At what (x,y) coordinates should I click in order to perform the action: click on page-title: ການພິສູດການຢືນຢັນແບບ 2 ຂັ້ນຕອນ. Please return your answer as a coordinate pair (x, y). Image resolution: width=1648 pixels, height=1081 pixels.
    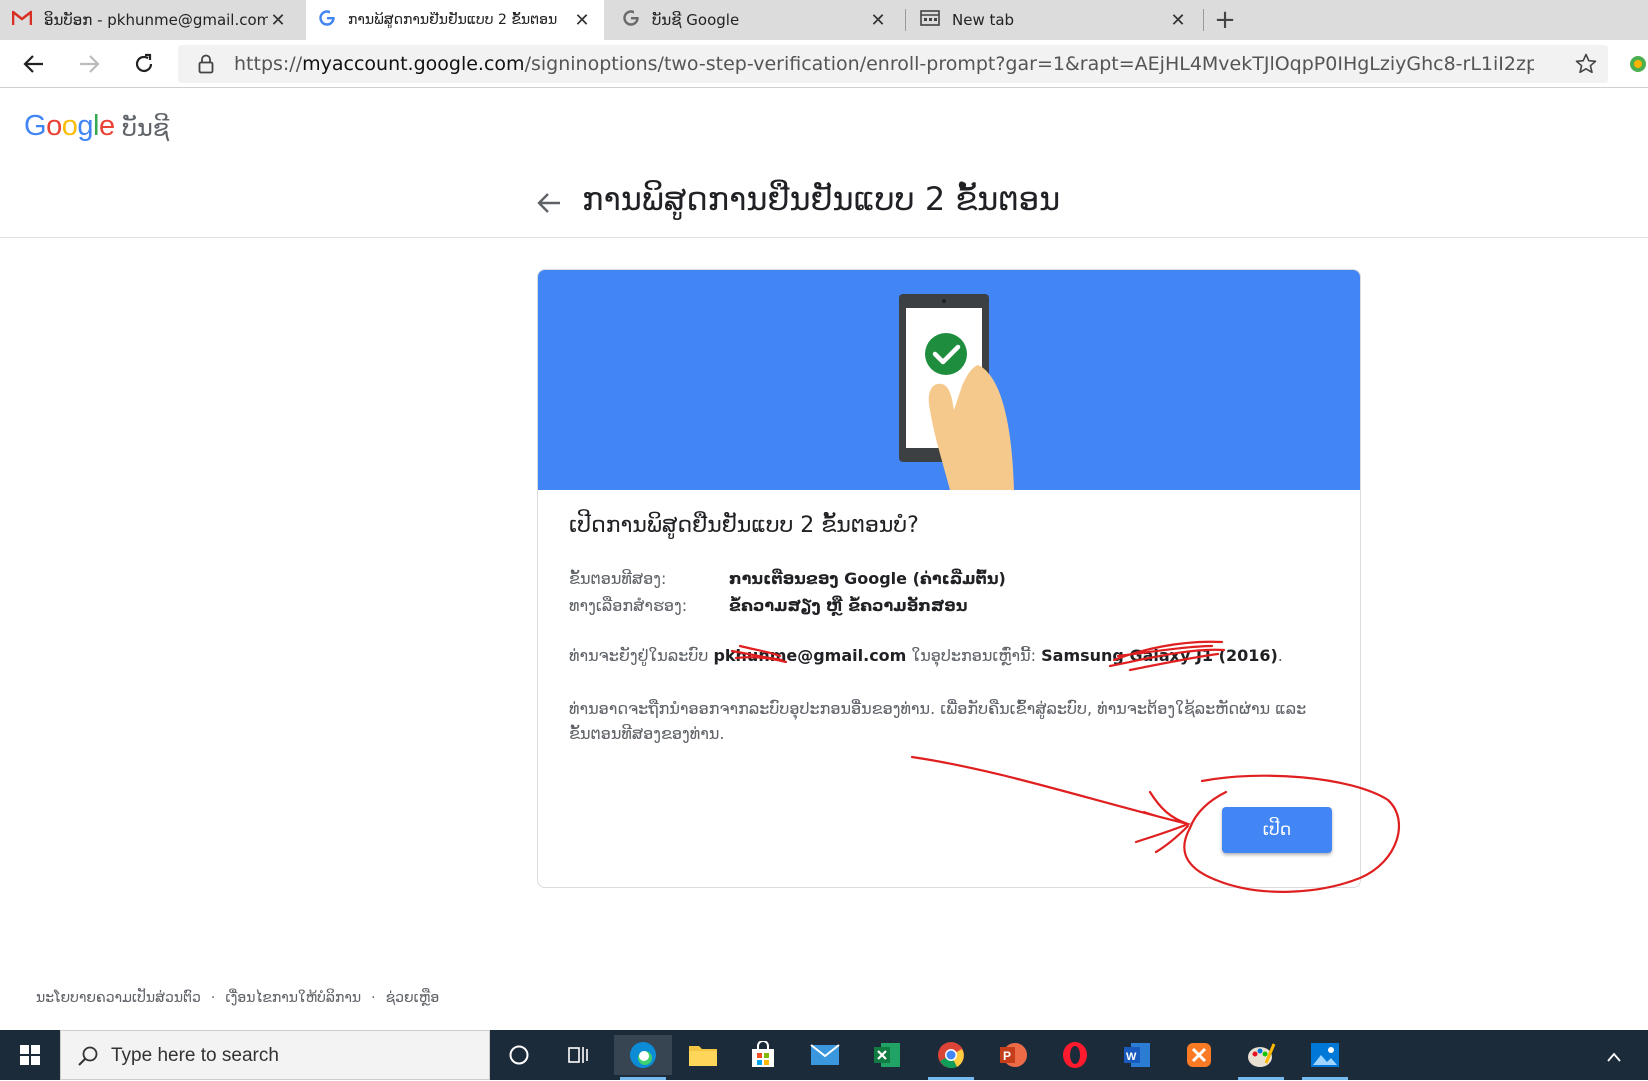
    Looking at the image, I should click on (821, 199).